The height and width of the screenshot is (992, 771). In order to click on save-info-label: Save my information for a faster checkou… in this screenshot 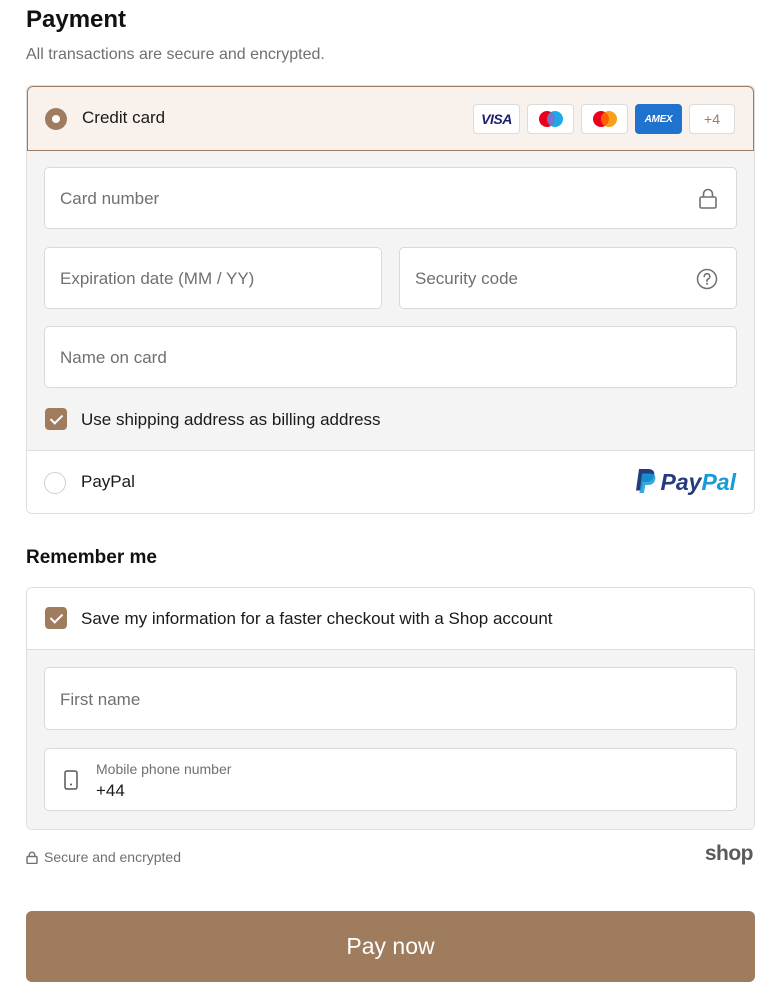, I will do `click(317, 618)`.